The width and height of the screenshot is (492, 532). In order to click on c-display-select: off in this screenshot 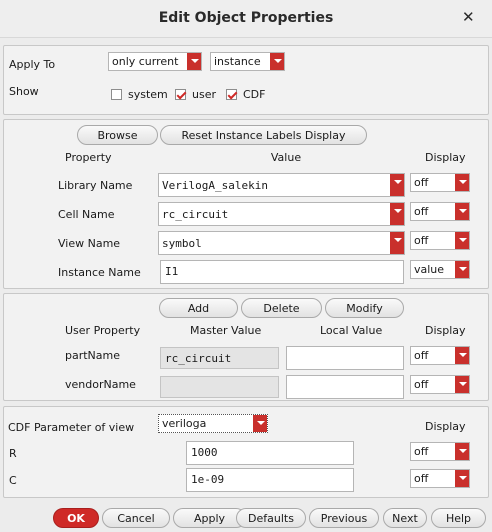, I will do `click(440, 478)`.